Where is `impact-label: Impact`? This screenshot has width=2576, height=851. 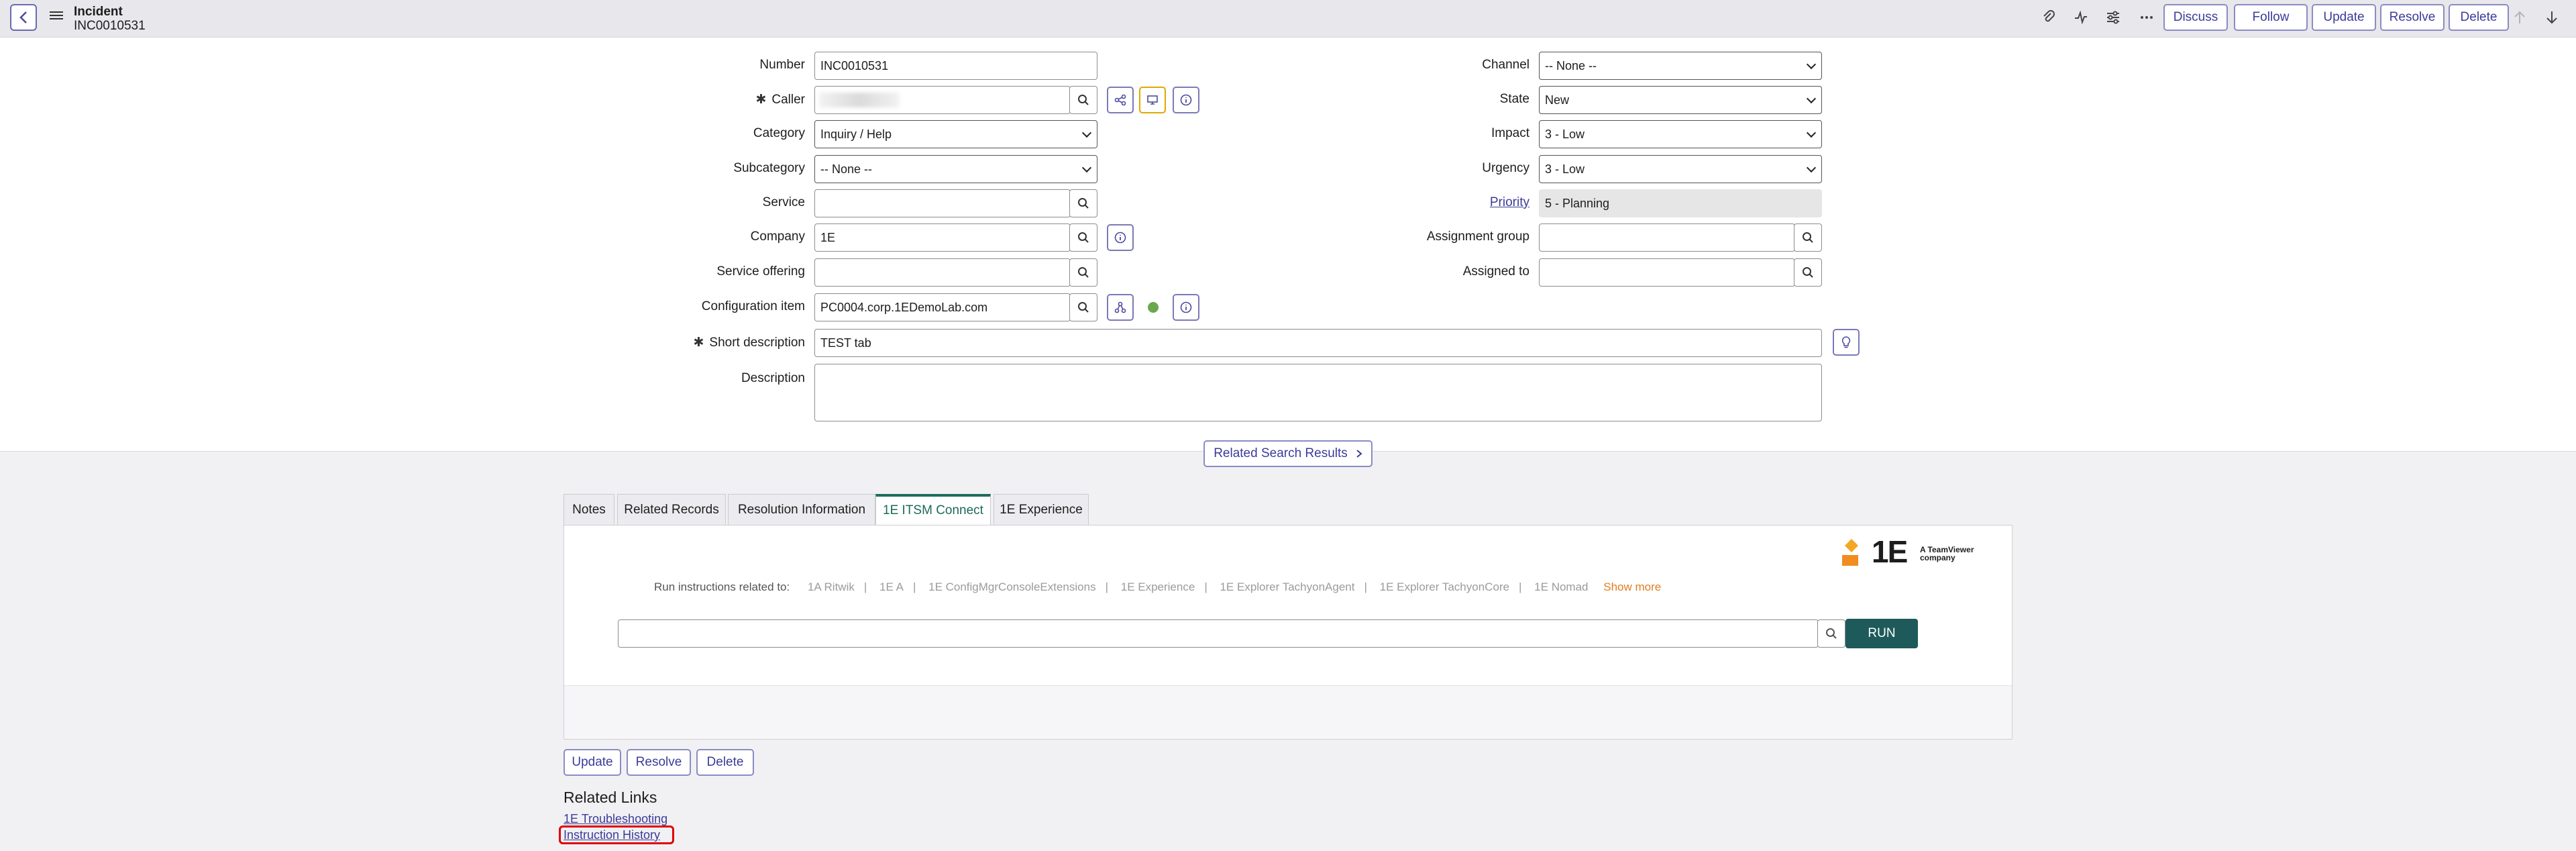
impact-label: Impact is located at coordinates (1510, 133).